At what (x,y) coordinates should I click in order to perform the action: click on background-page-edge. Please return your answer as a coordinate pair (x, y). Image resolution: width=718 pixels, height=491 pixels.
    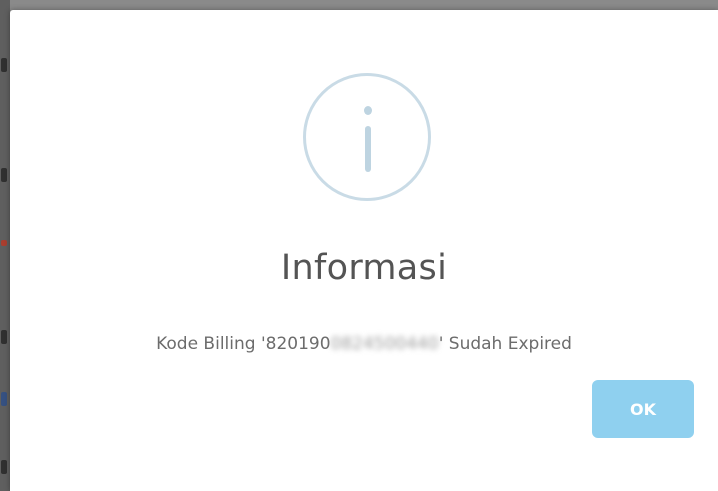
    Looking at the image, I should click on (5, 245).